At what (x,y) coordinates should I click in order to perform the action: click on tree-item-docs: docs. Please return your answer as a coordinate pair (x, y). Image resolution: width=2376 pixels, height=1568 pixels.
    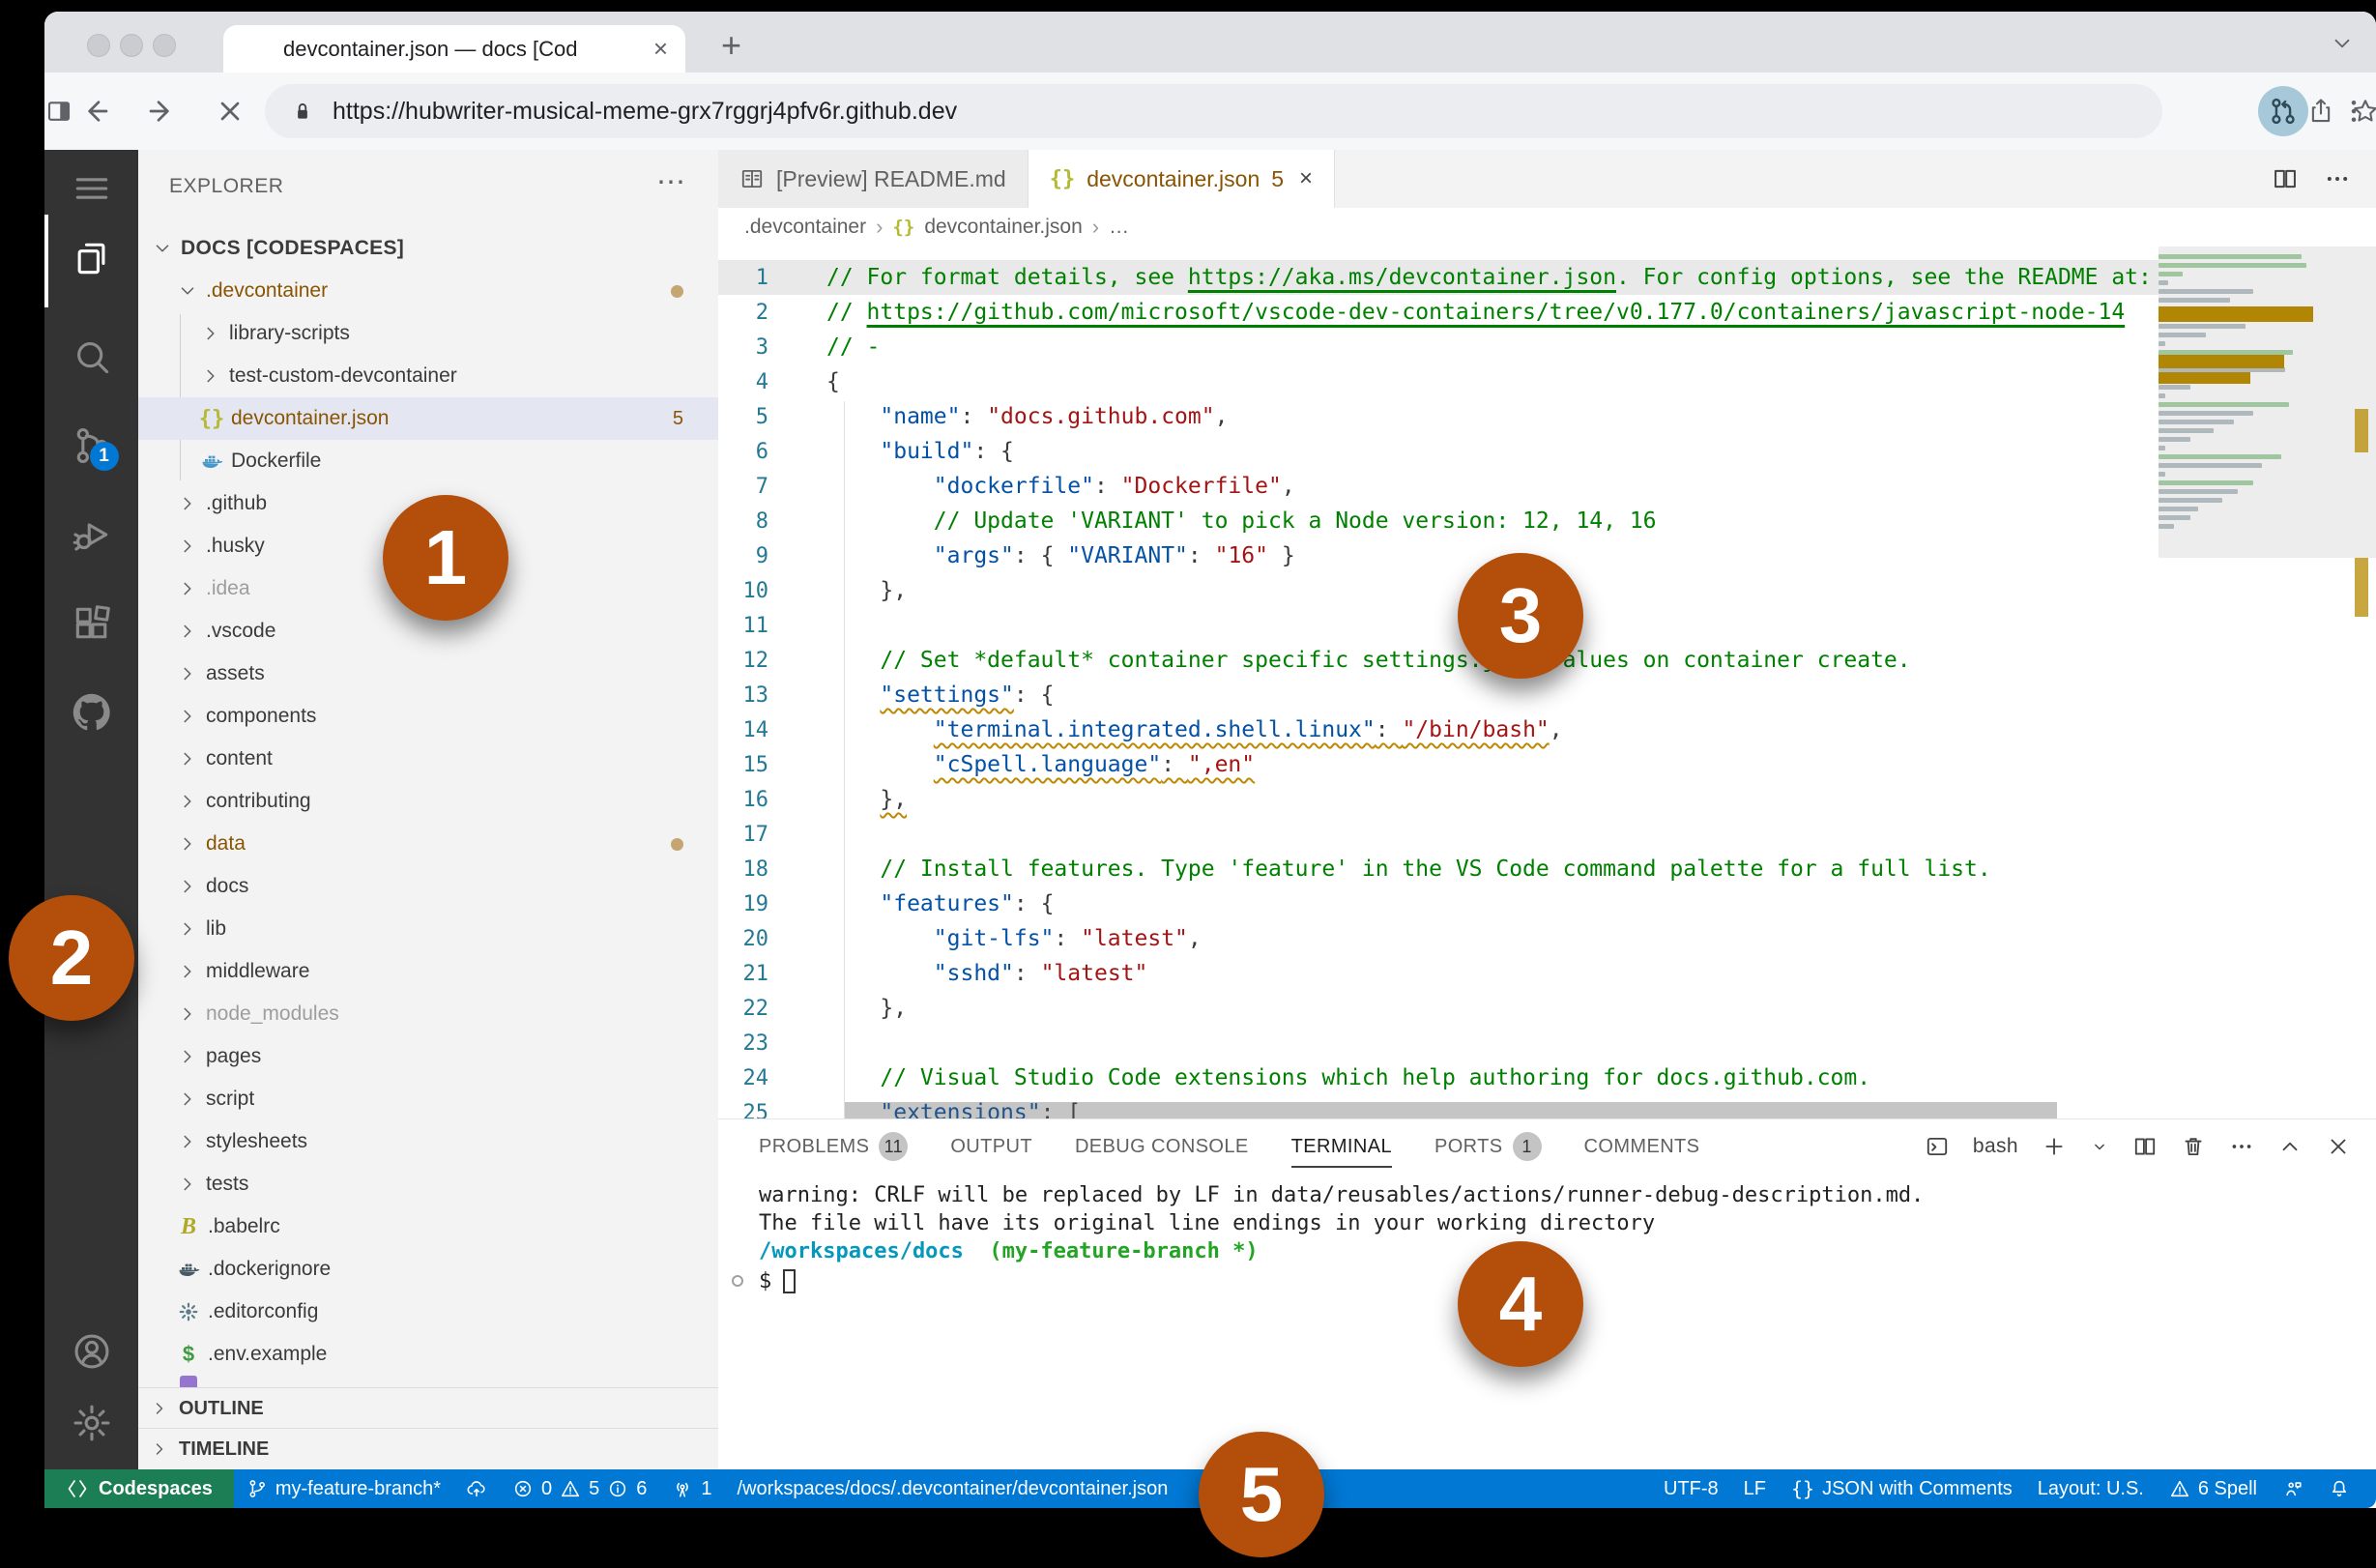
    Looking at the image, I should click on (428, 886).